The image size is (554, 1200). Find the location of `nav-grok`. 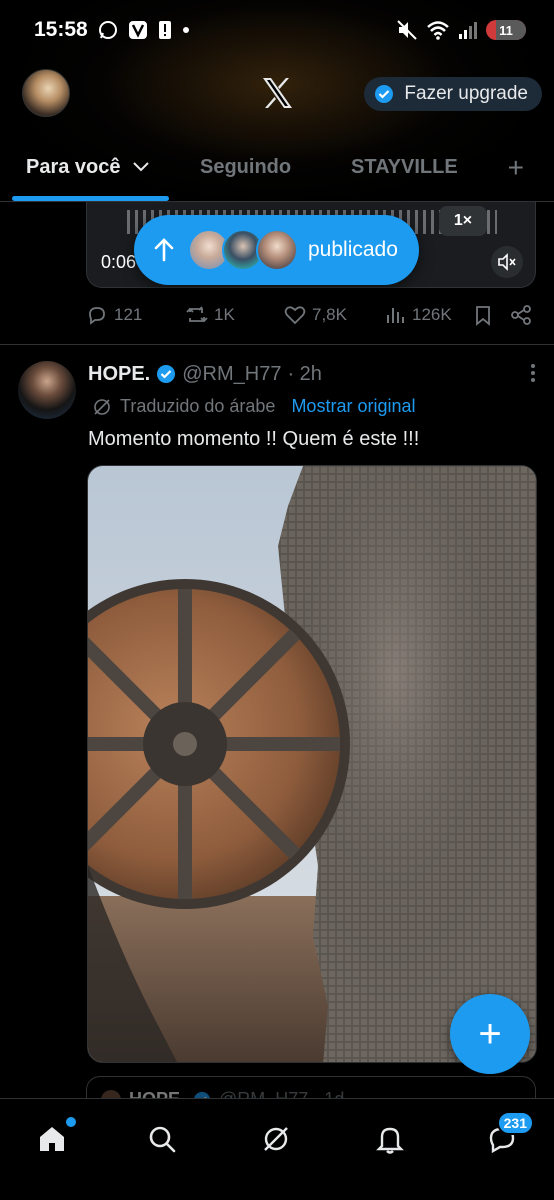

nav-grok is located at coordinates (276, 1139).